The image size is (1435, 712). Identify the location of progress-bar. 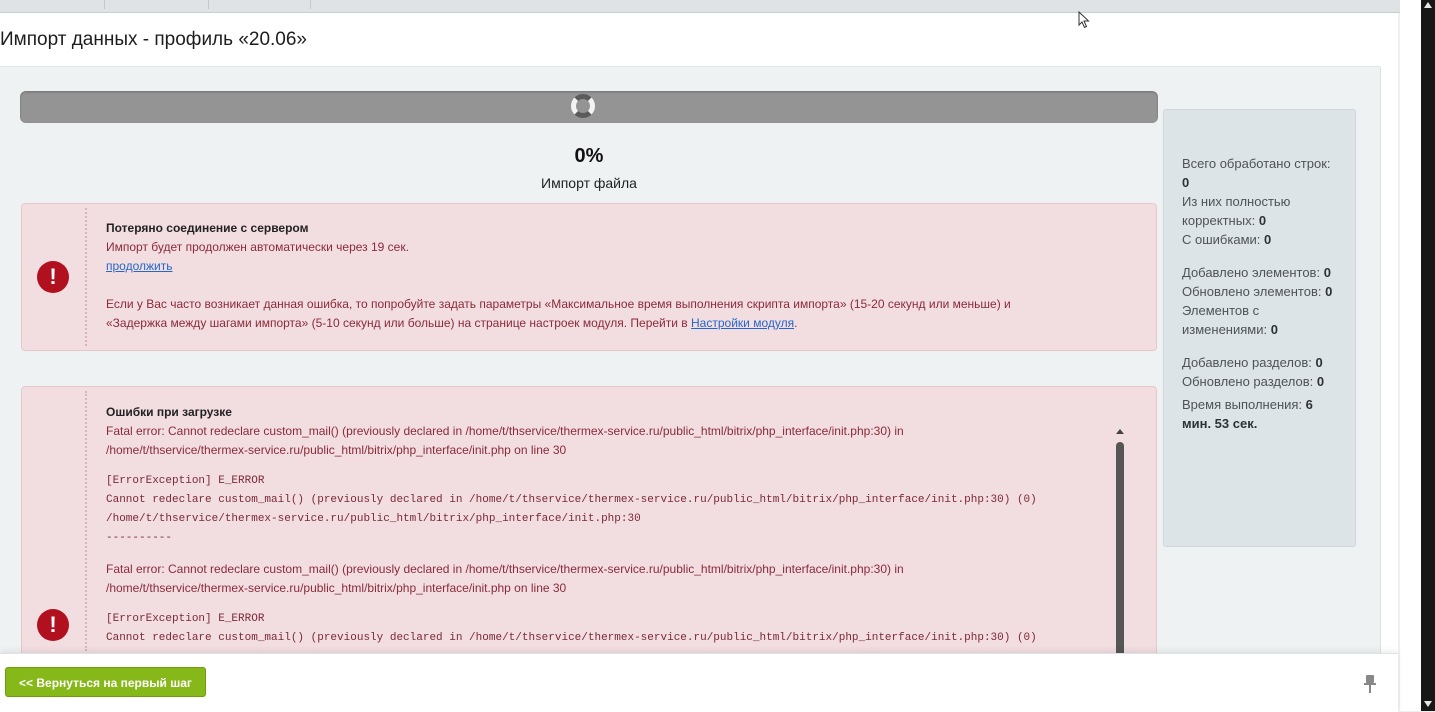
(589, 107).